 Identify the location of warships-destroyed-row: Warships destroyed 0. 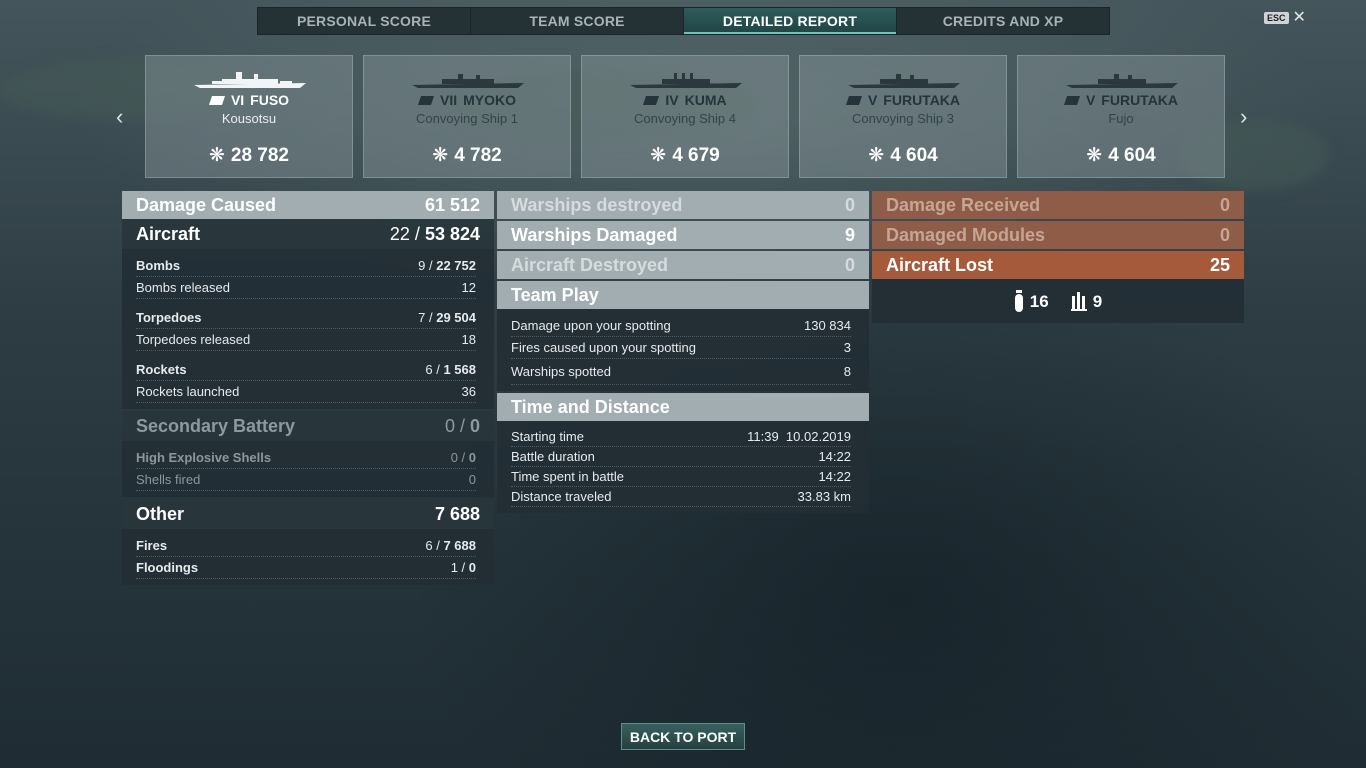
(683, 205).